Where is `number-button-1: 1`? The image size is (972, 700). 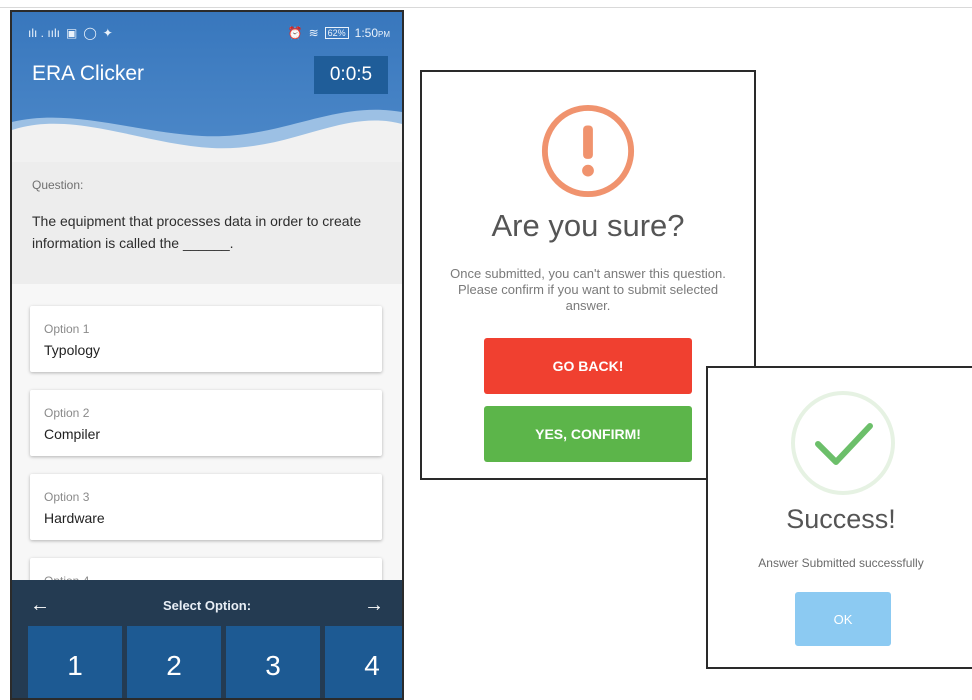 number-button-1: 1 is located at coordinates (75, 662).